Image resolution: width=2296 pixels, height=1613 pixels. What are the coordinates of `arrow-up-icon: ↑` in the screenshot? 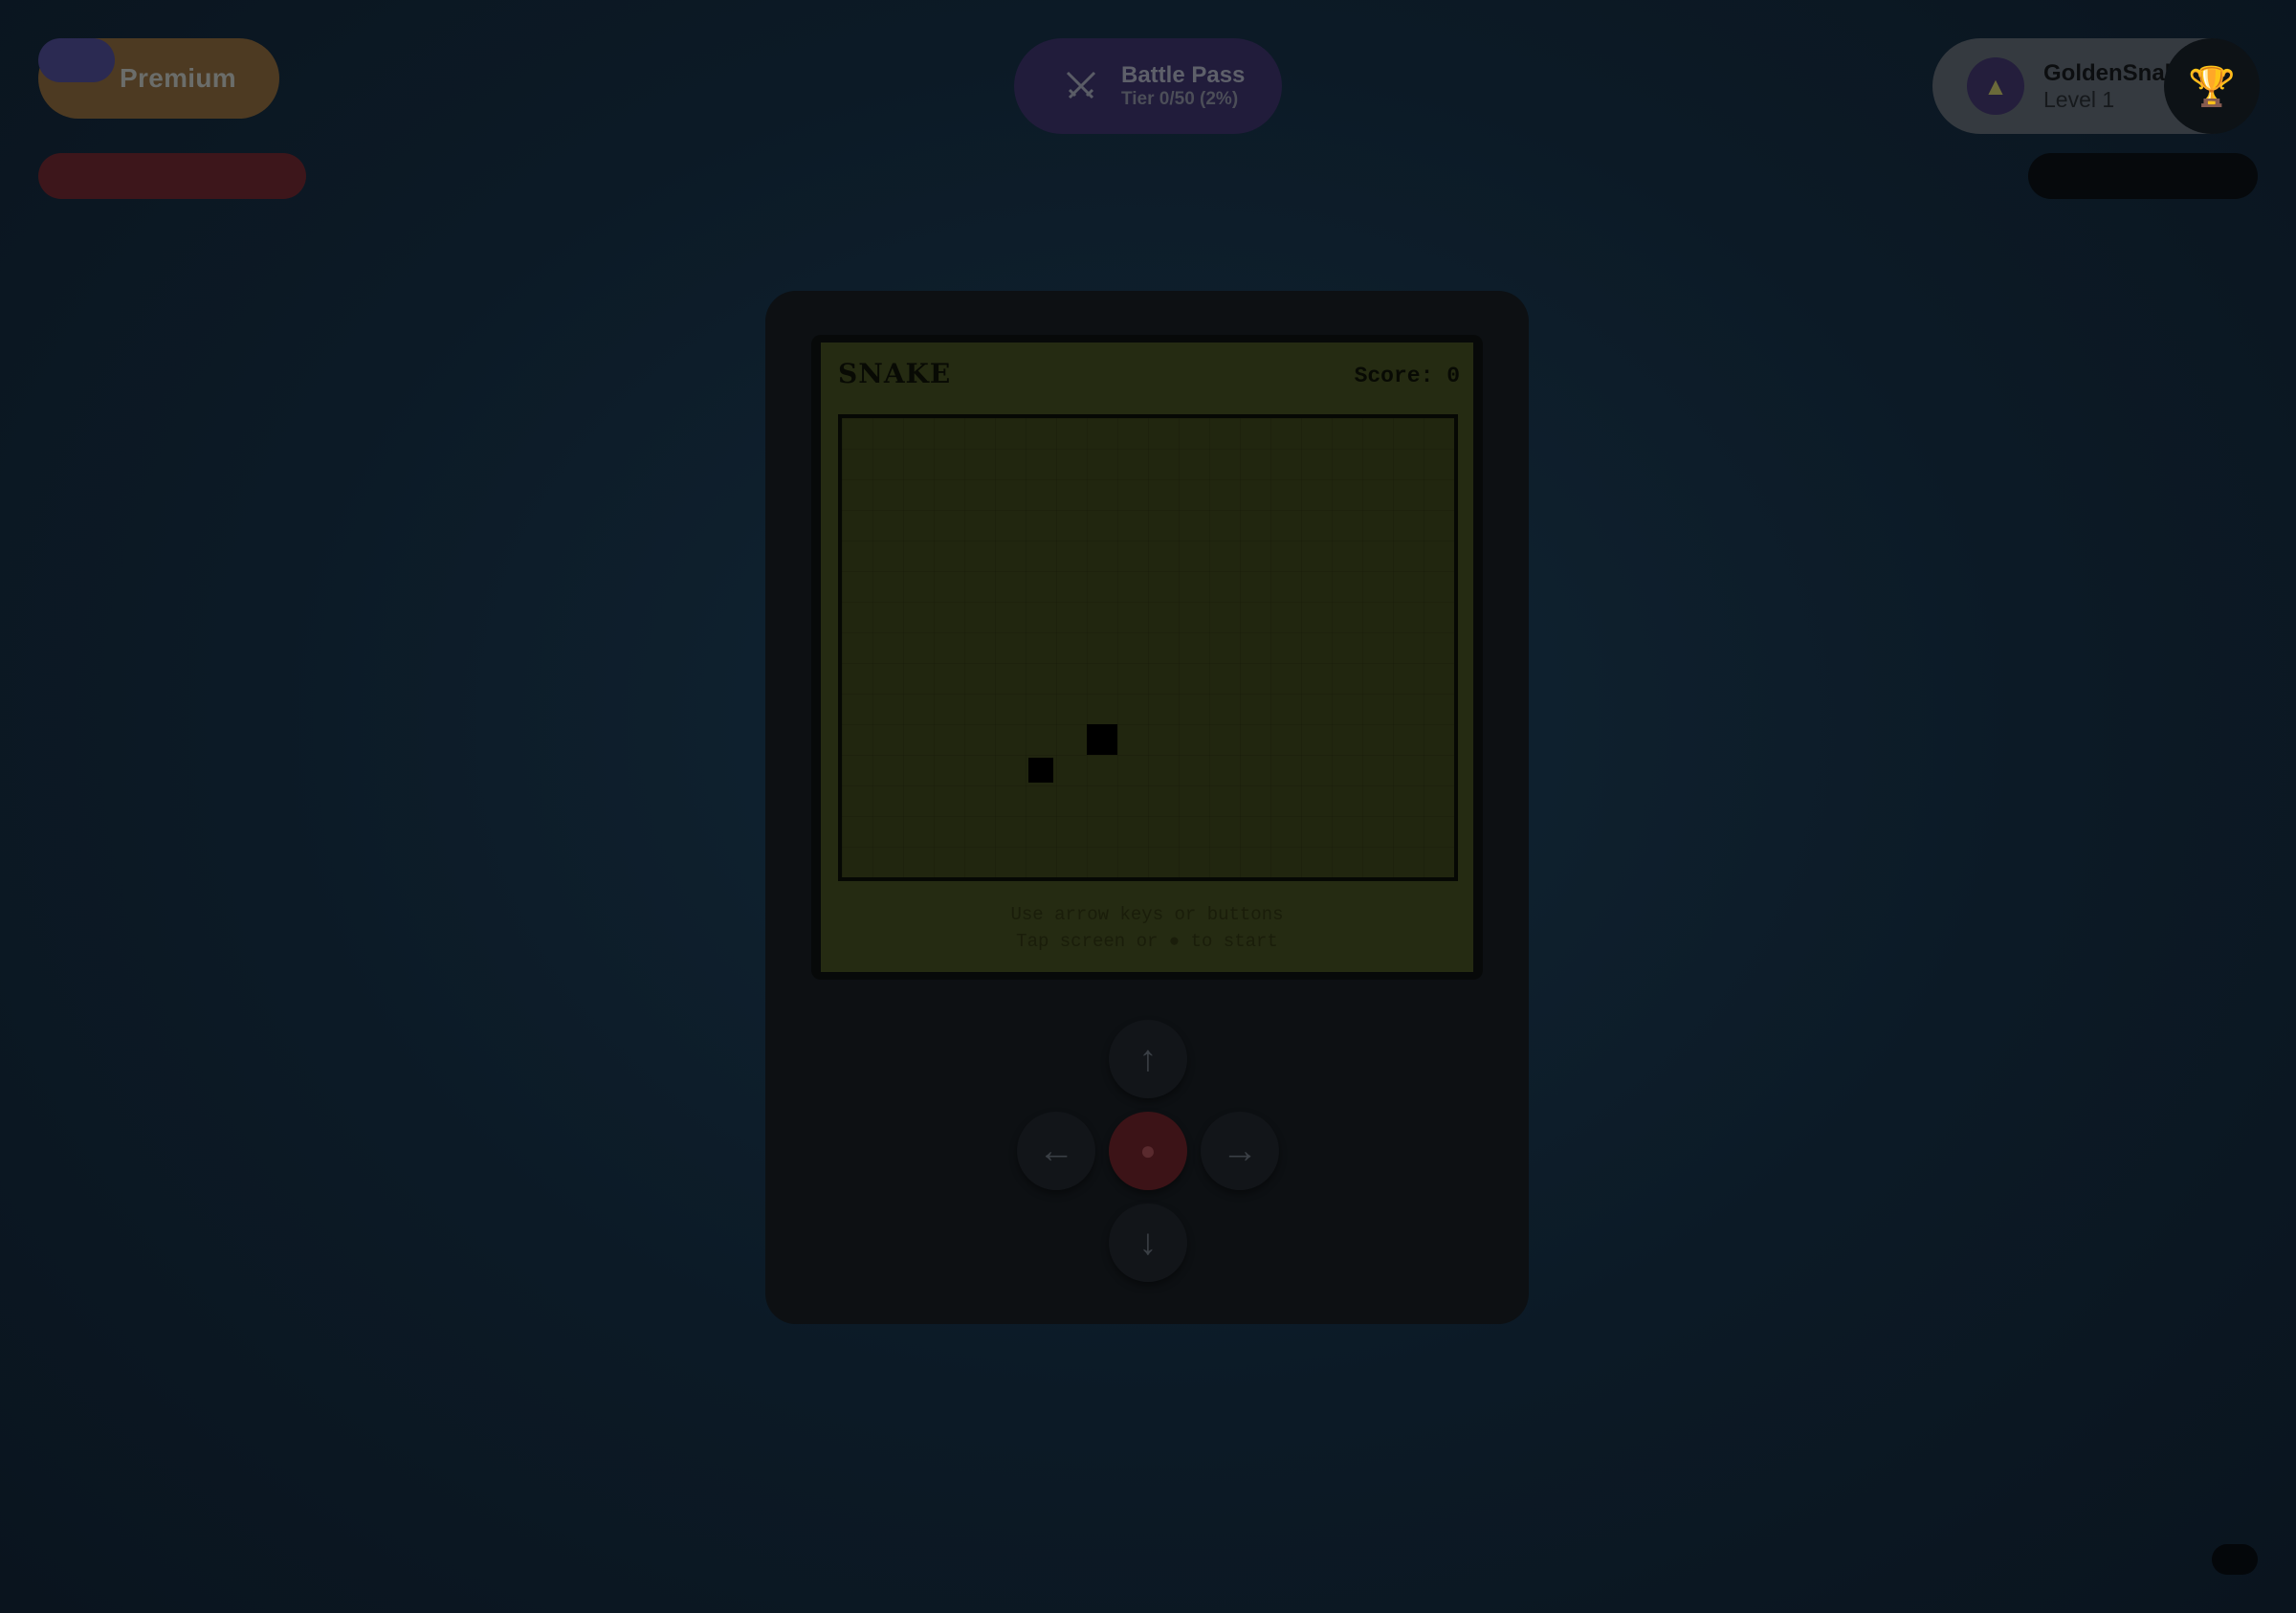 It's located at (1148, 1058).